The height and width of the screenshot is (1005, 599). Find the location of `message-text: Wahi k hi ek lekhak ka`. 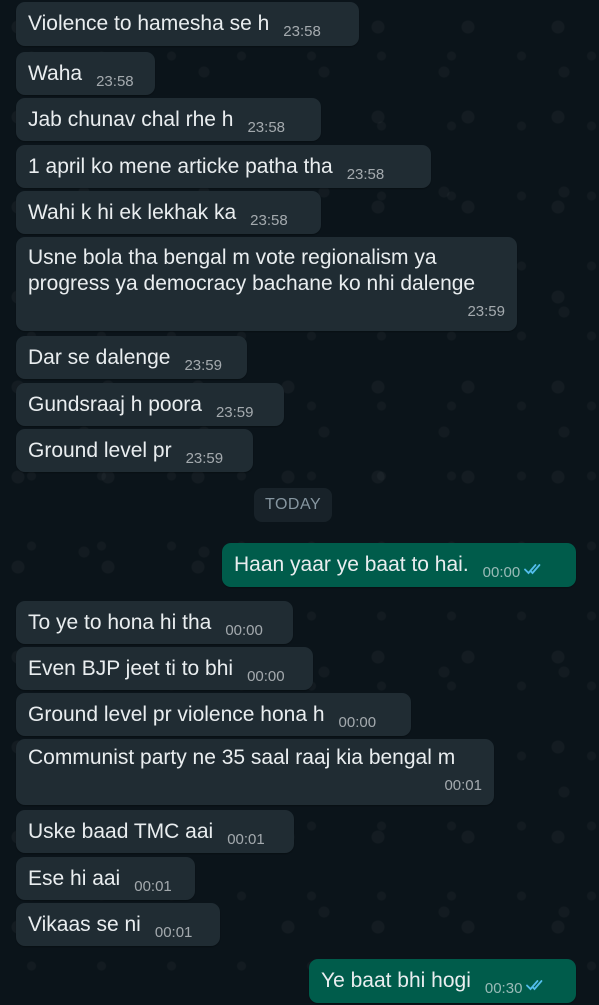

message-text: Wahi k hi ek lekhak ka is located at coordinates (132, 212).